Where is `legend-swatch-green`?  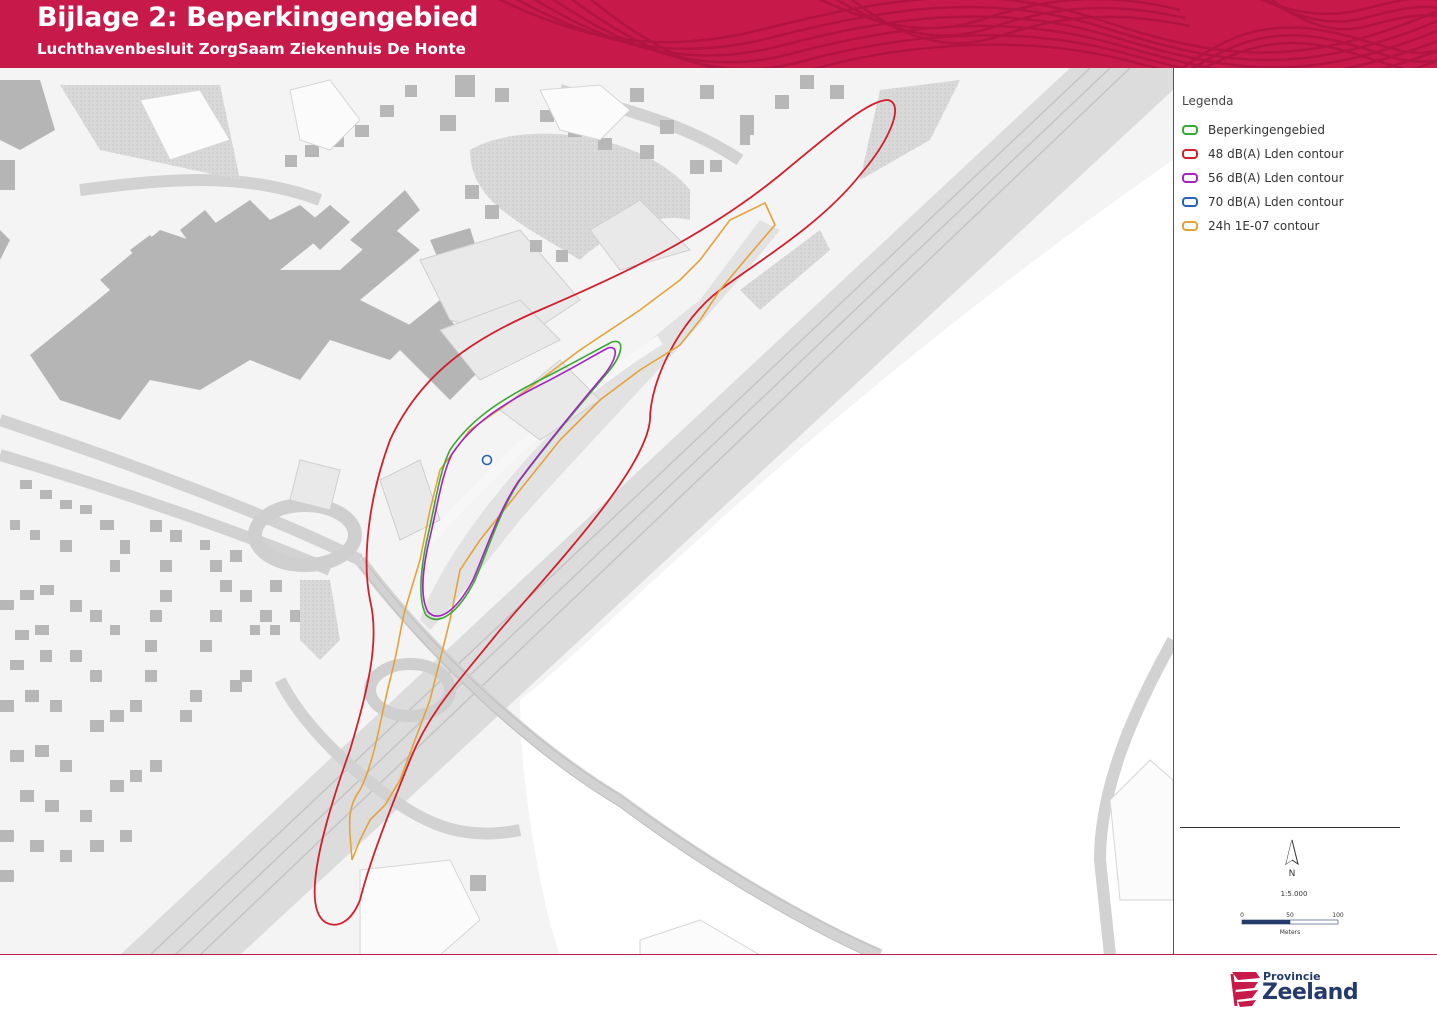 legend-swatch-green is located at coordinates (1190, 130).